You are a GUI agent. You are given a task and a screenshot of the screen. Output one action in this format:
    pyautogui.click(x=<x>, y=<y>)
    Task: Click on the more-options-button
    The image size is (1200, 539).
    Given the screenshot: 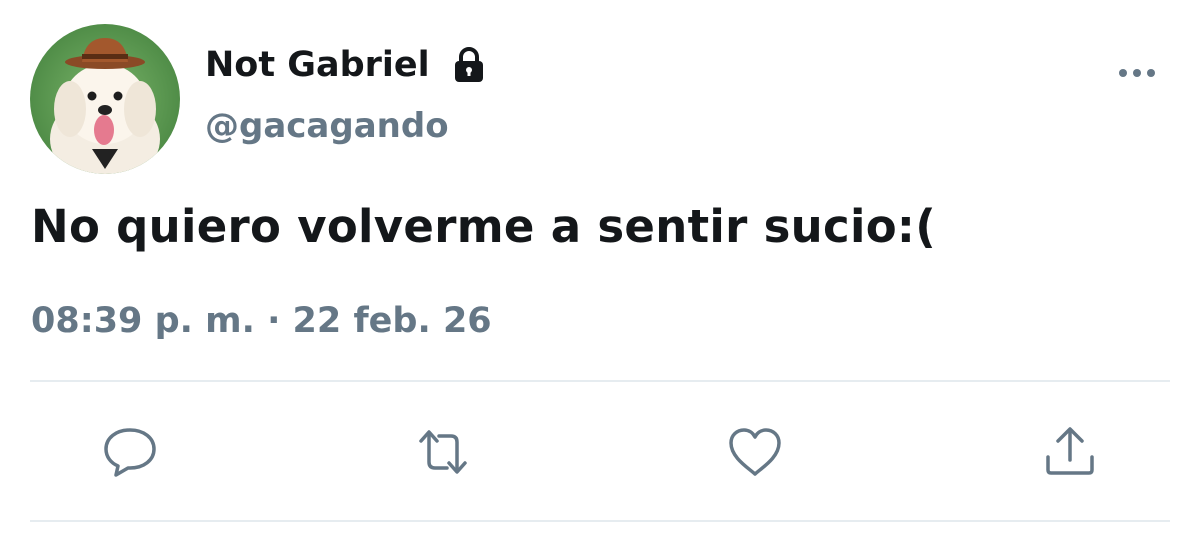 What is the action you would take?
    pyautogui.click(x=1137, y=73)
    